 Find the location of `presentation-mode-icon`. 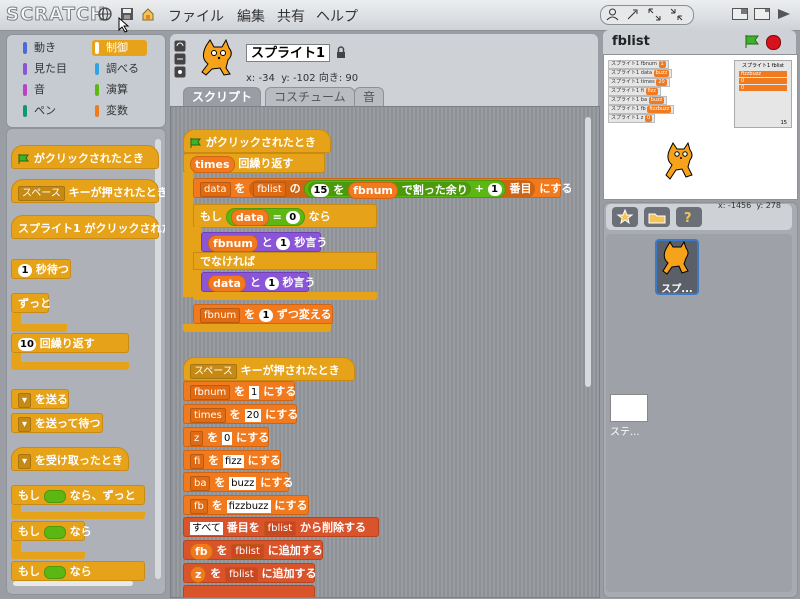

presentation-mode-icon is located at coordinates (784, 15).